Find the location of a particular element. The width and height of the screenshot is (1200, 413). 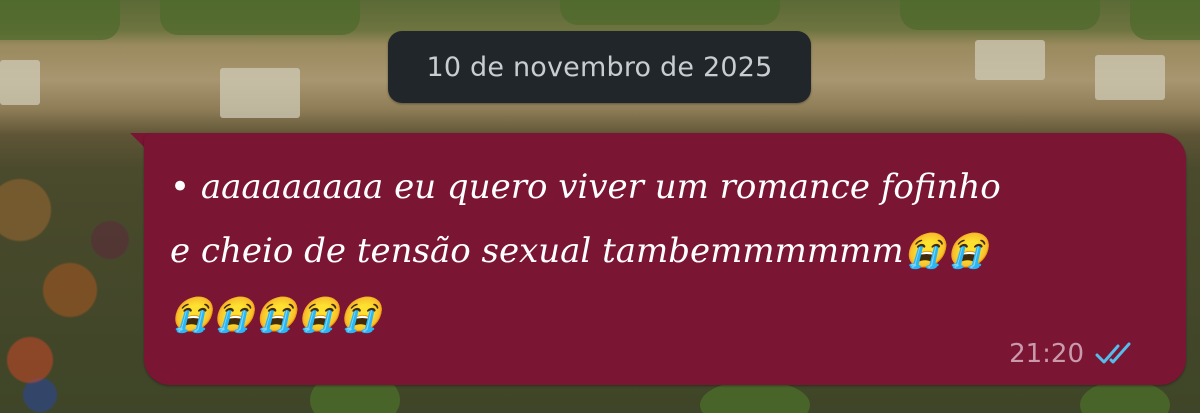

date-separator: 10 de novembro de 2025 is located at coordinates (599, 67).